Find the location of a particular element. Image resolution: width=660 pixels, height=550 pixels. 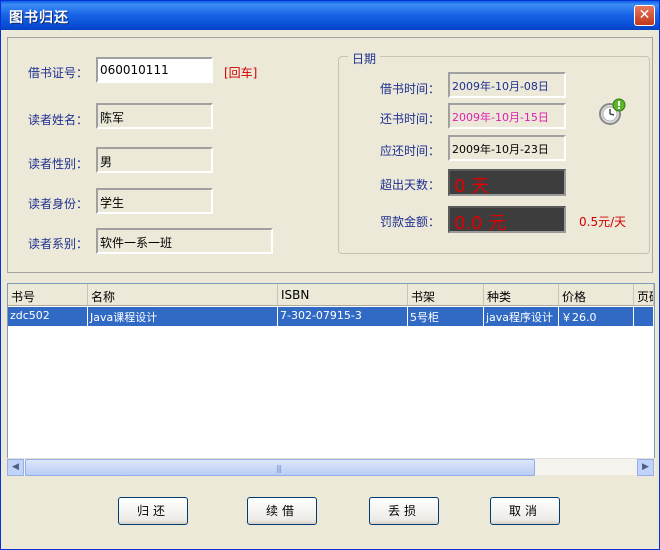

gender-label: 读者性别： is located at coordinates (58, 164).